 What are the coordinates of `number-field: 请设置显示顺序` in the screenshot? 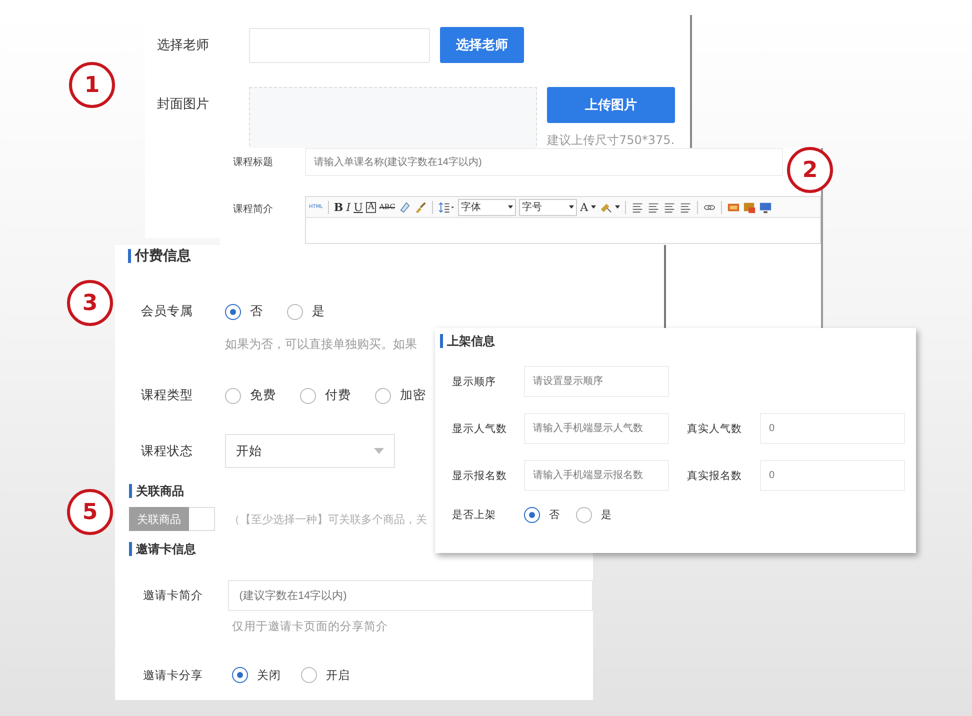 It's located at (596, 381).